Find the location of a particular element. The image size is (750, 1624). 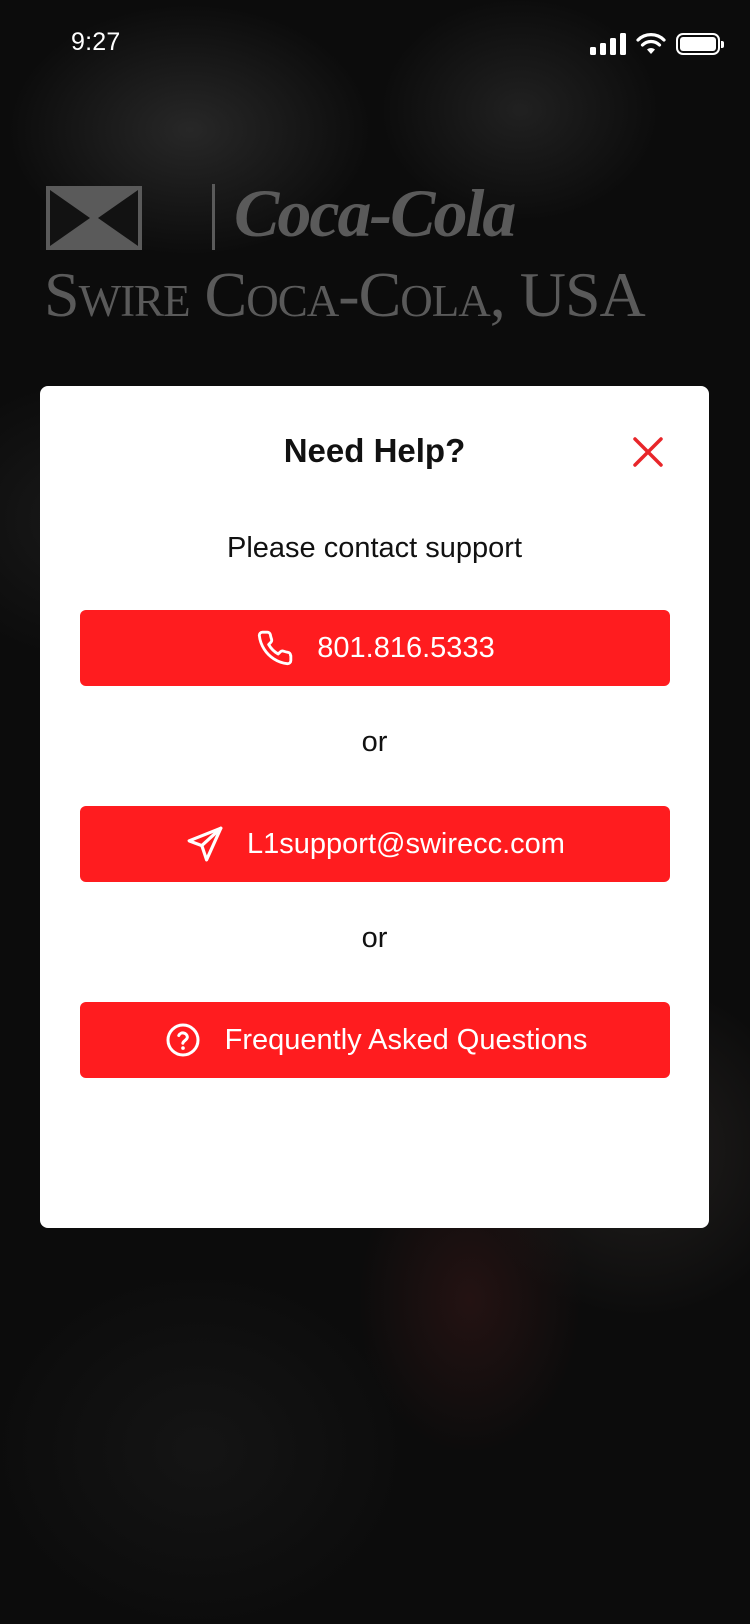

call-support-button: 801.816.5333 is located at coordinates (375, 648).